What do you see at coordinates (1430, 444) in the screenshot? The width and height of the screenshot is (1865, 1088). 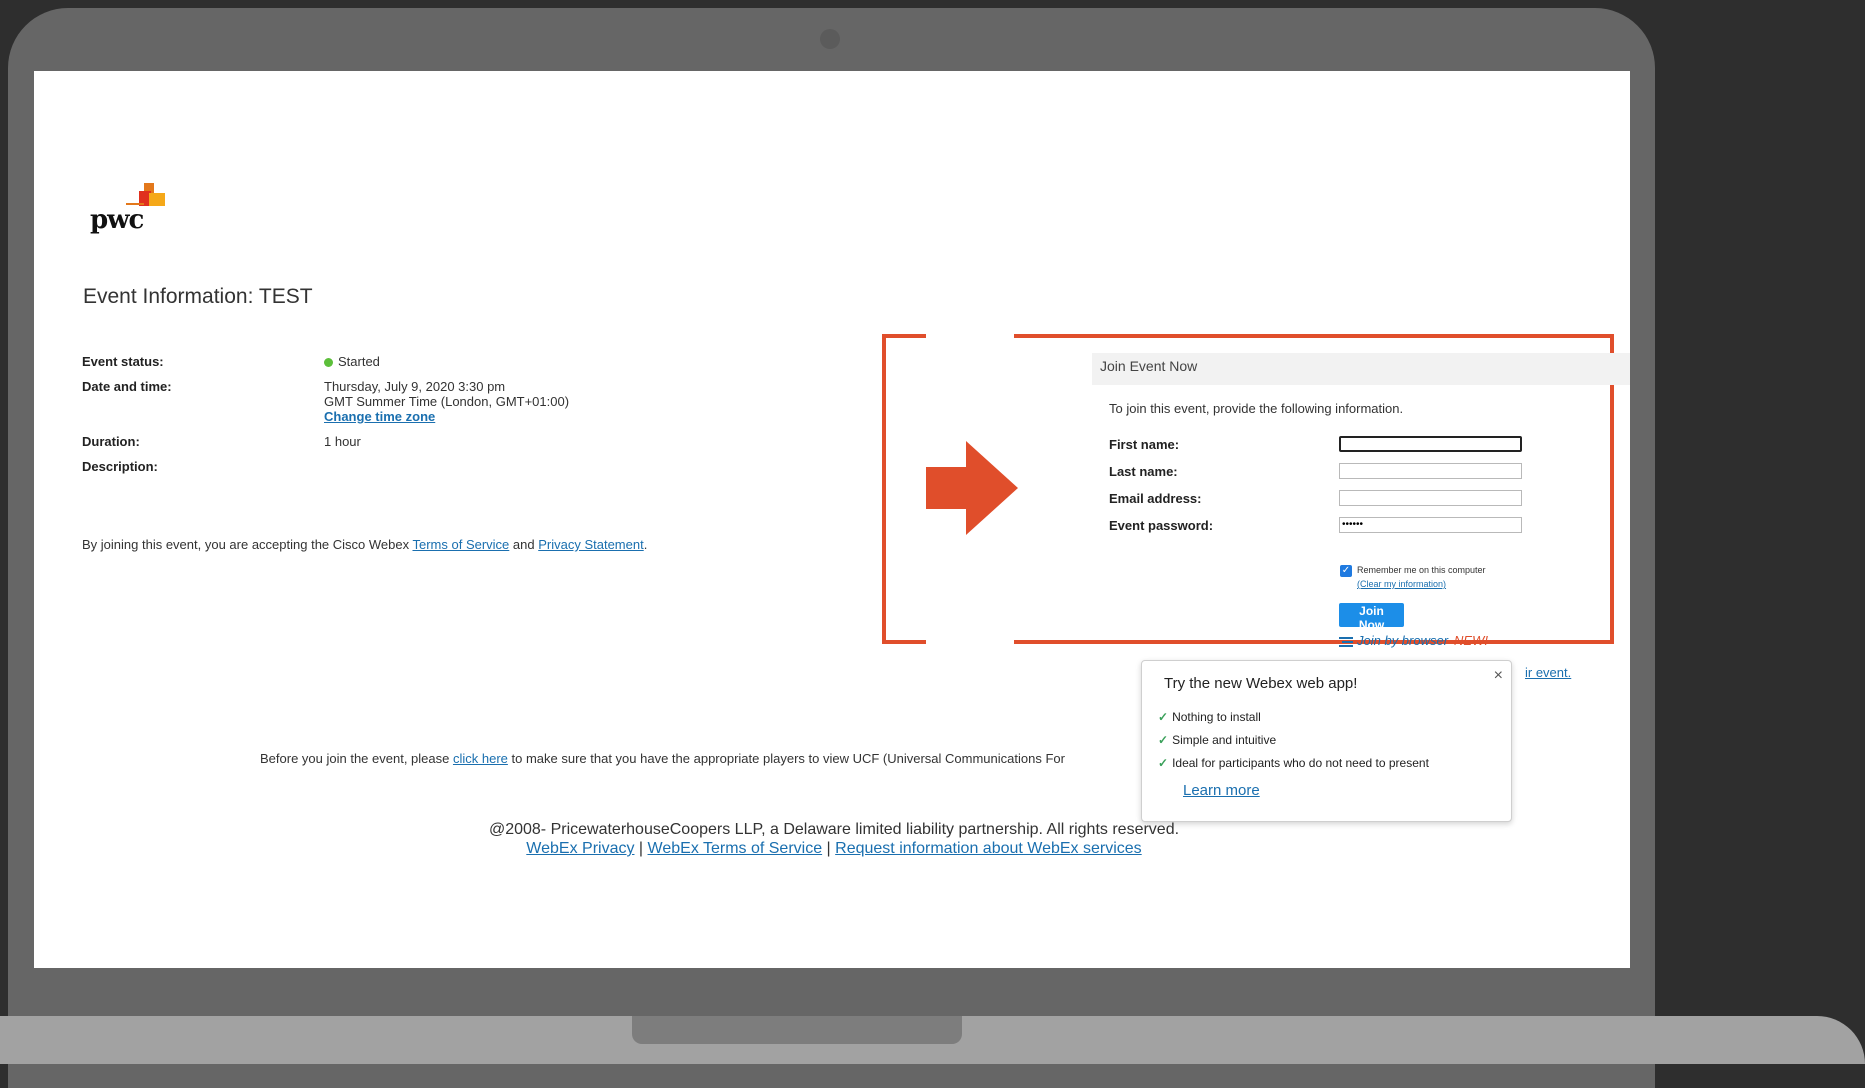 I see `first-name-field` at bounding box center [1430, 444].